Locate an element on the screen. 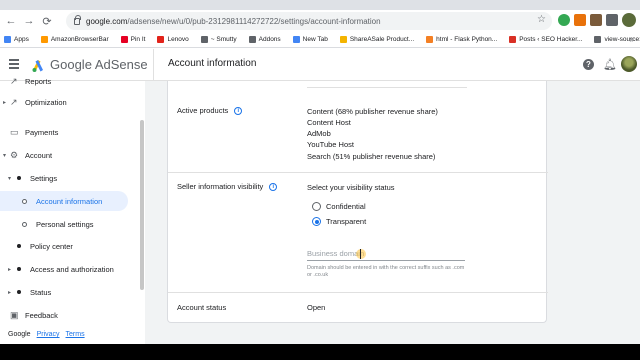  footer-brand: Google is located at coordinates (19, 334).